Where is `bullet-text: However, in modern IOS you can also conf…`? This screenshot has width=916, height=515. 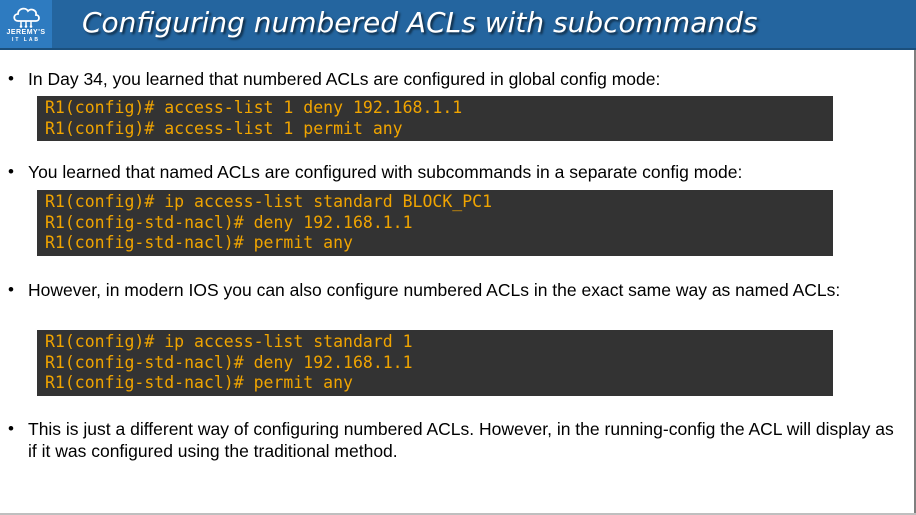
bullet-text: However, in modern IOS you can also conf… is located at coordinates (434, 290).